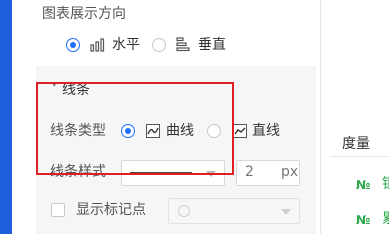  What do you see at coordinates (184, 211) in the screenshot?
I see `circle-marker-icon` at bounding box center [184, 211].